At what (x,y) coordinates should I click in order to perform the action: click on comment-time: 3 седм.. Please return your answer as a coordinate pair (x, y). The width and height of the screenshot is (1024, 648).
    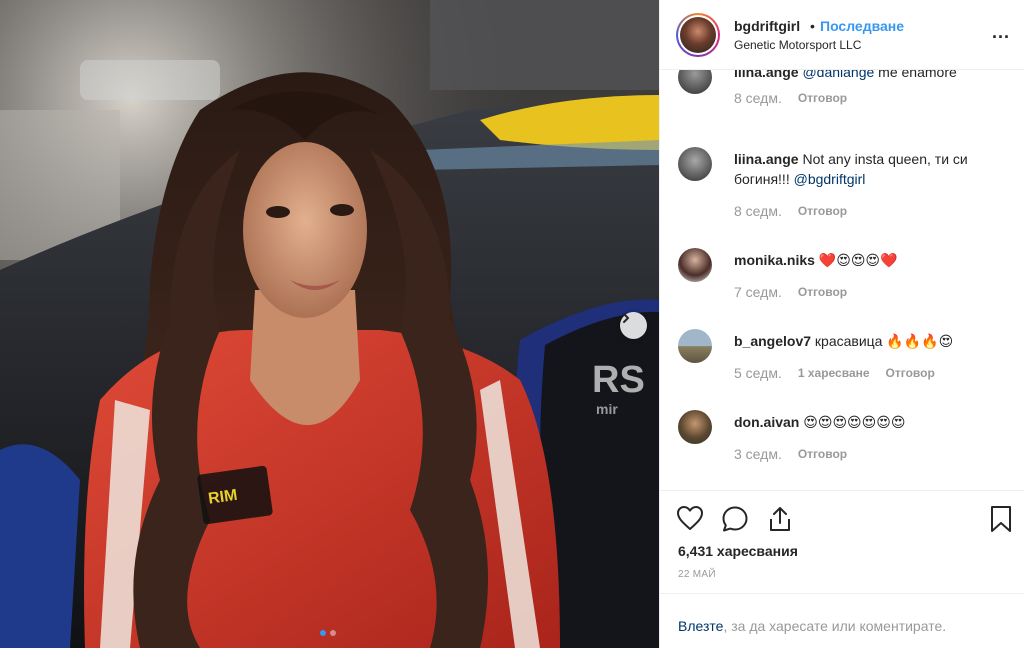
    Looking at the image, I should click on (758, 454).